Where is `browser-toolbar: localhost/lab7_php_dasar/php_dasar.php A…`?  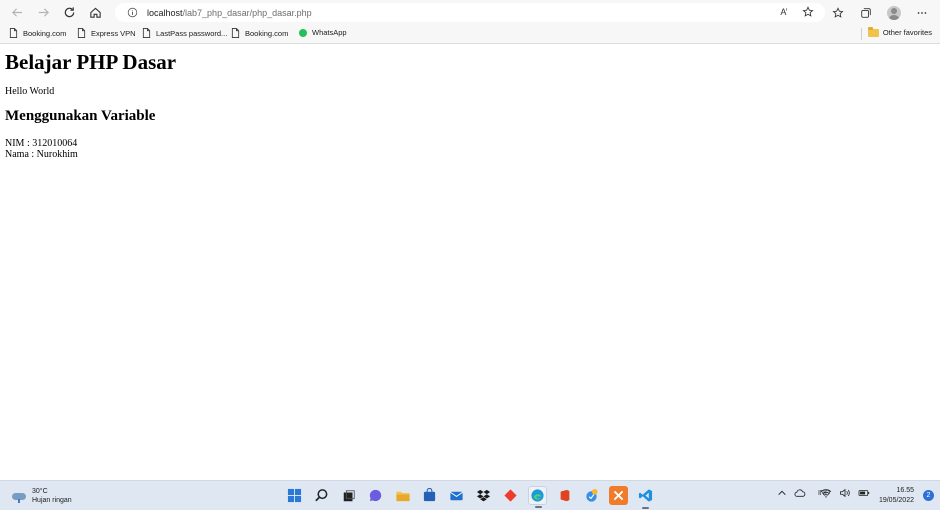
browser-toolbar: localhost/lab7_php_dasar/php_dasar.php A… is located at coordinates (470, 12).